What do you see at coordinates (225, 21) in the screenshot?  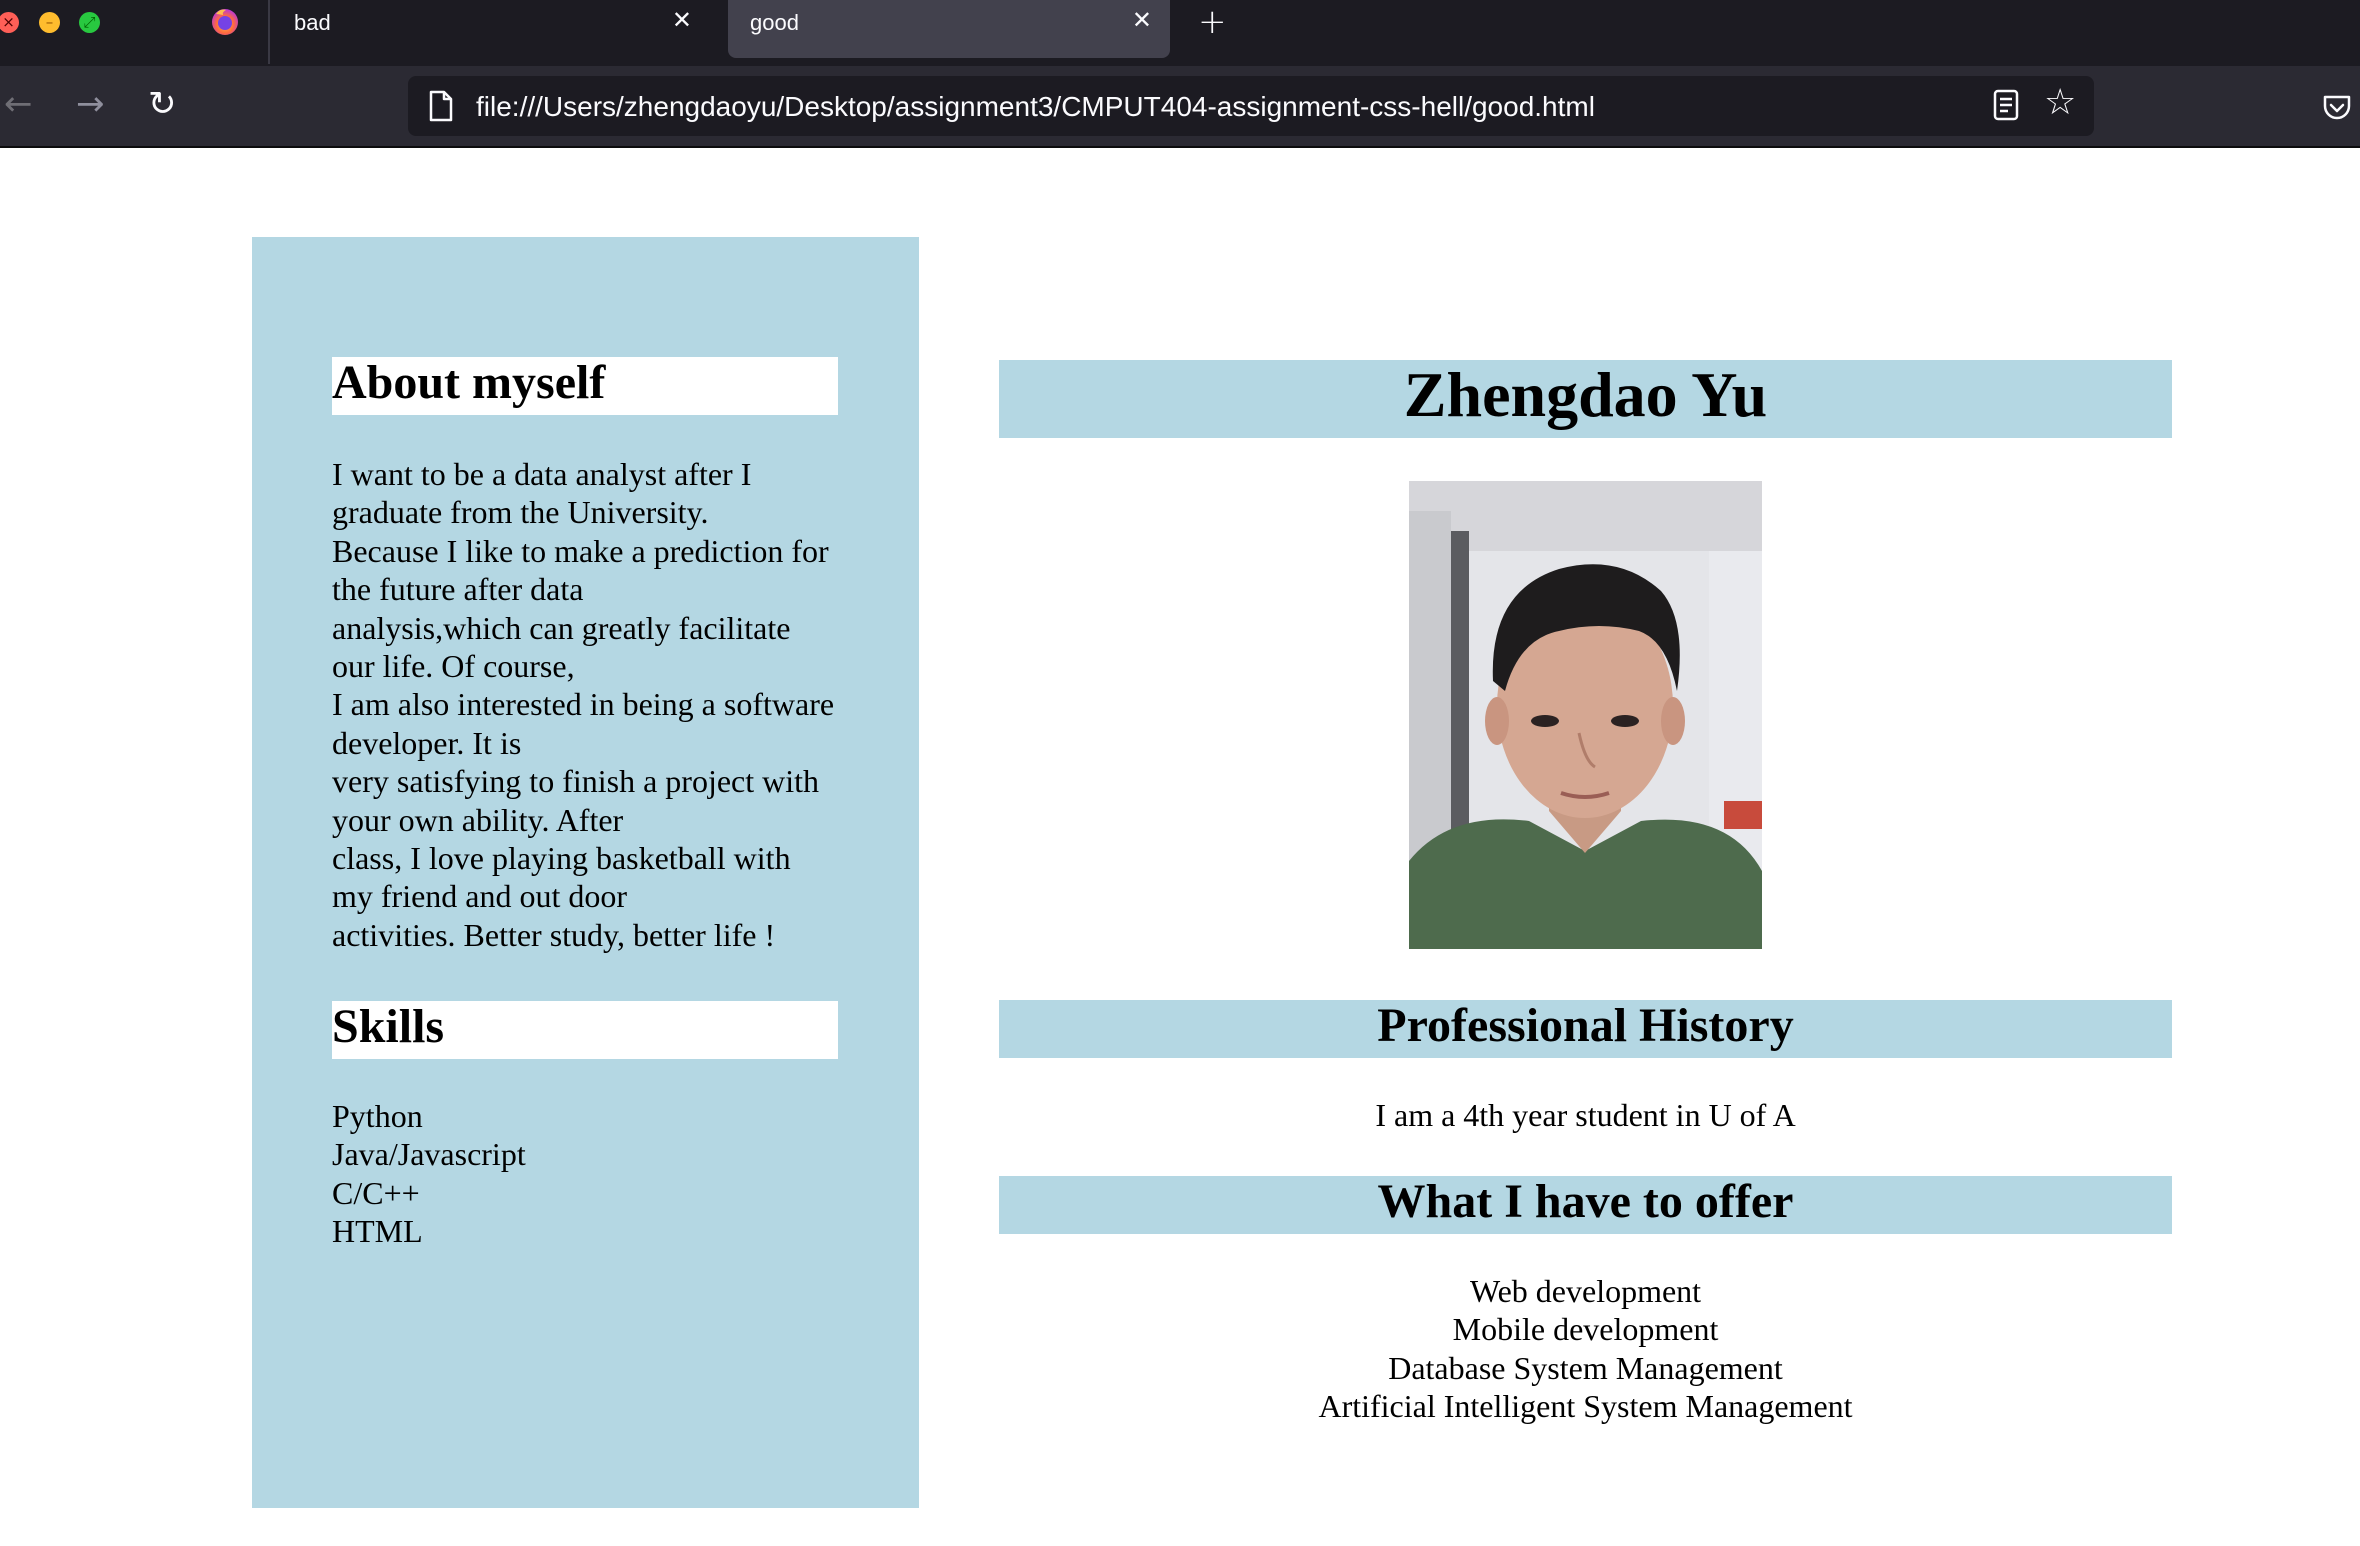 I see `firefox-icon` at bounding box center [225, 21].